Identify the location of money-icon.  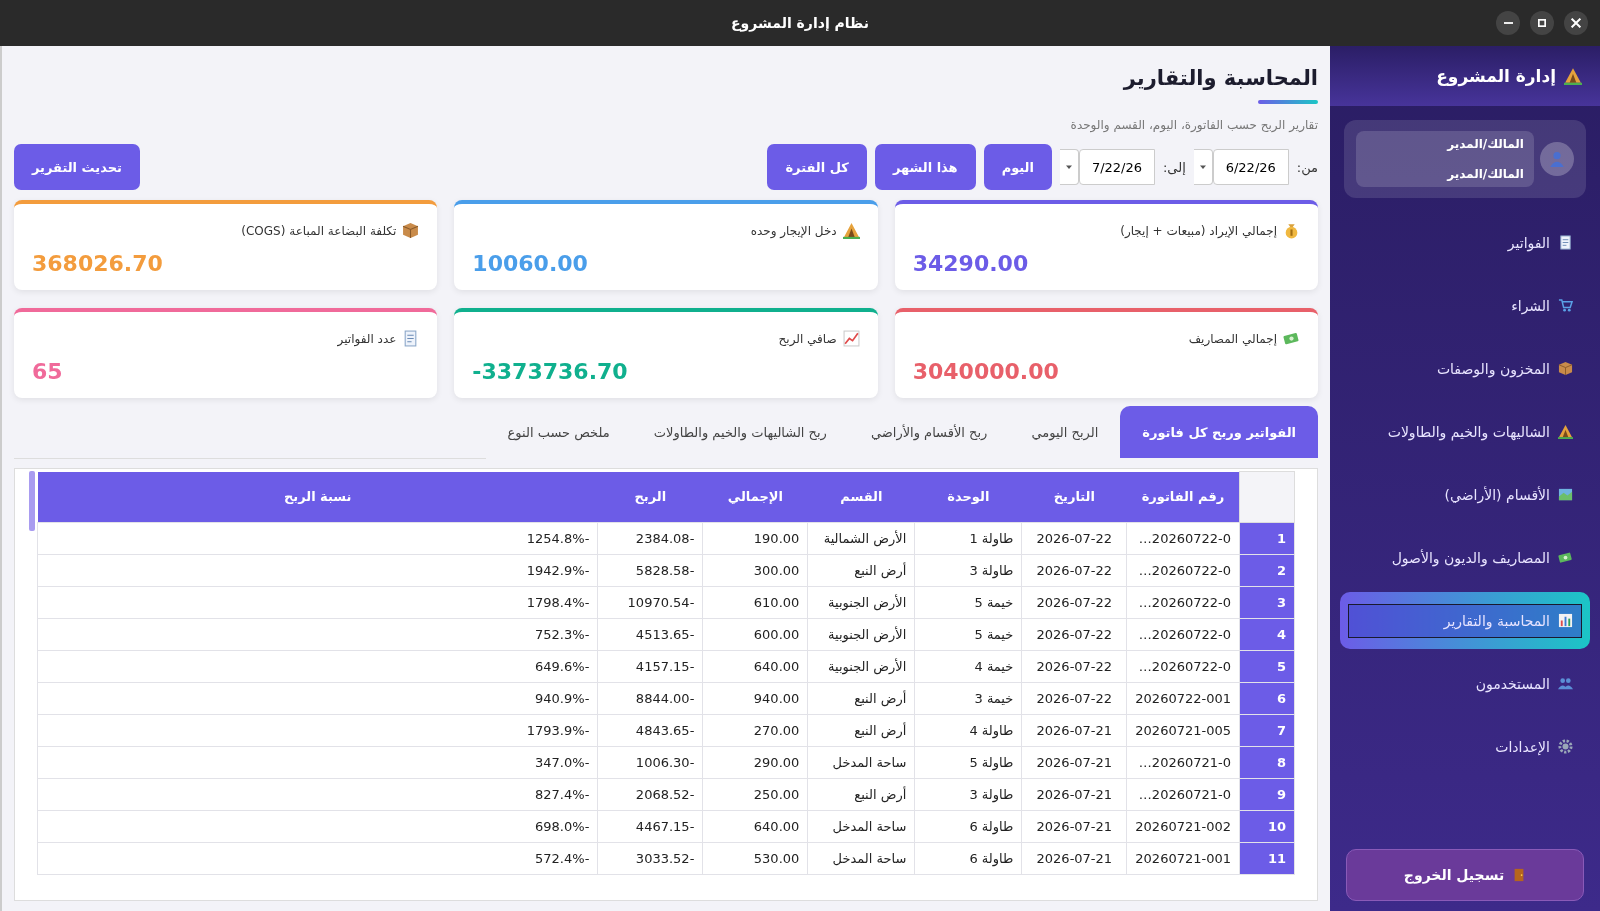
(1565, 557).